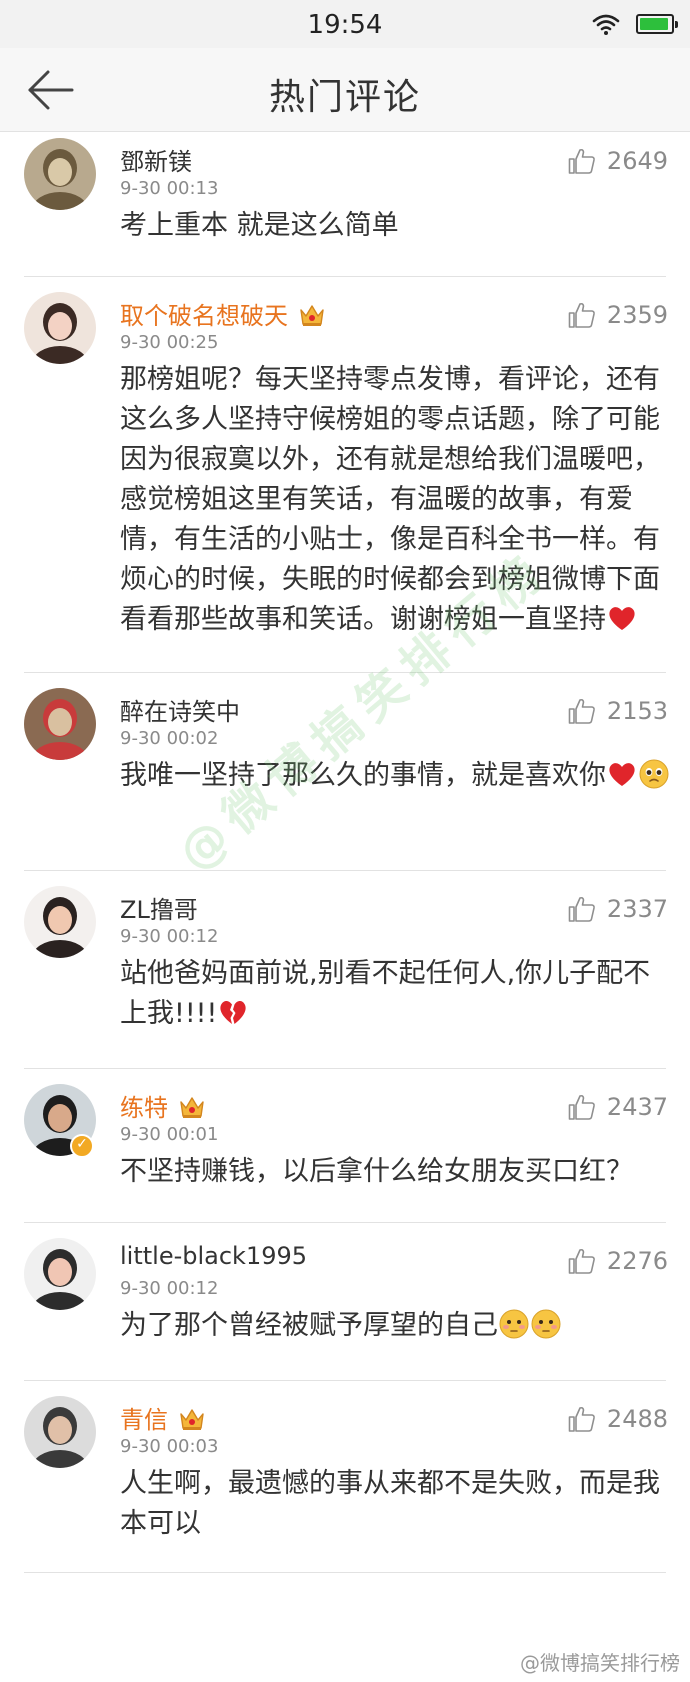 This screenshot has height=1682, width=690. I want to click on comment-text: 不坚持赚钱，以后拿什么给女朋友买口红？, so click(396, 1172).